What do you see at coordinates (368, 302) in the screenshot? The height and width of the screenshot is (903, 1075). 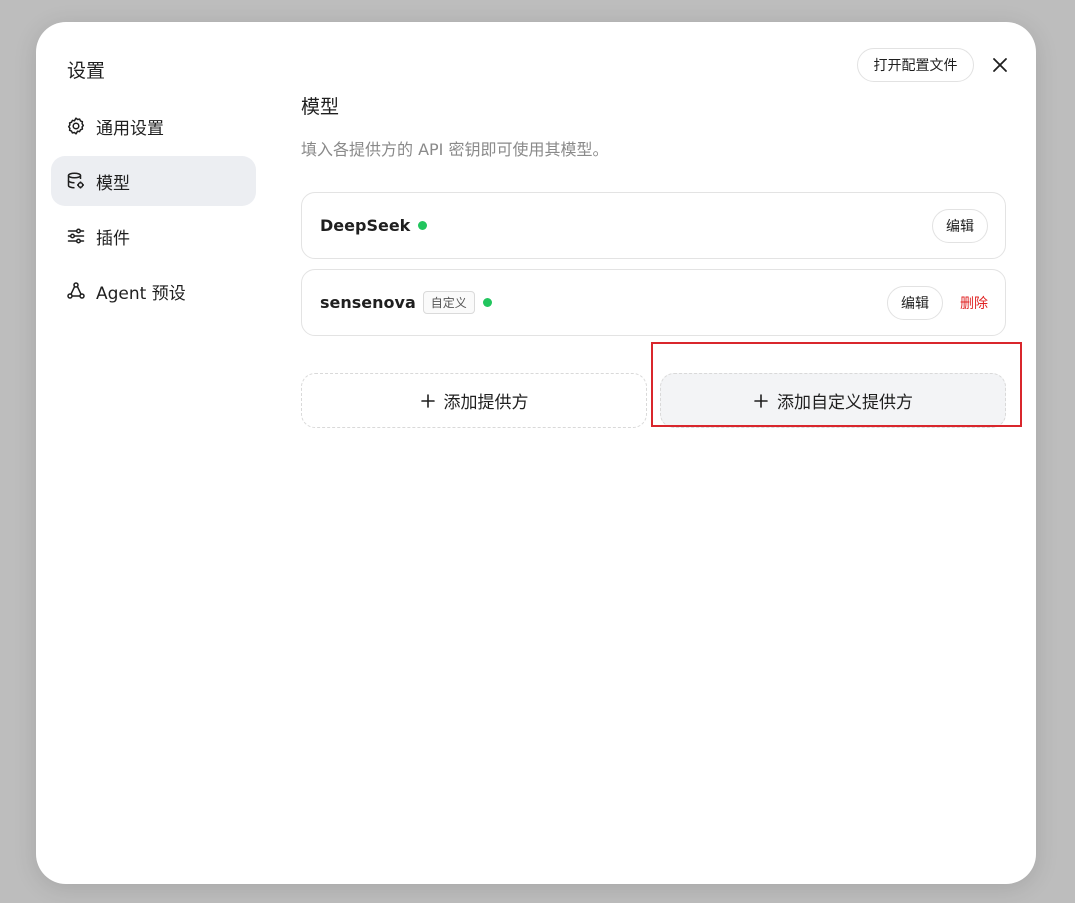 I see `provider-name: sensenova` at bounding box center [368, 302].